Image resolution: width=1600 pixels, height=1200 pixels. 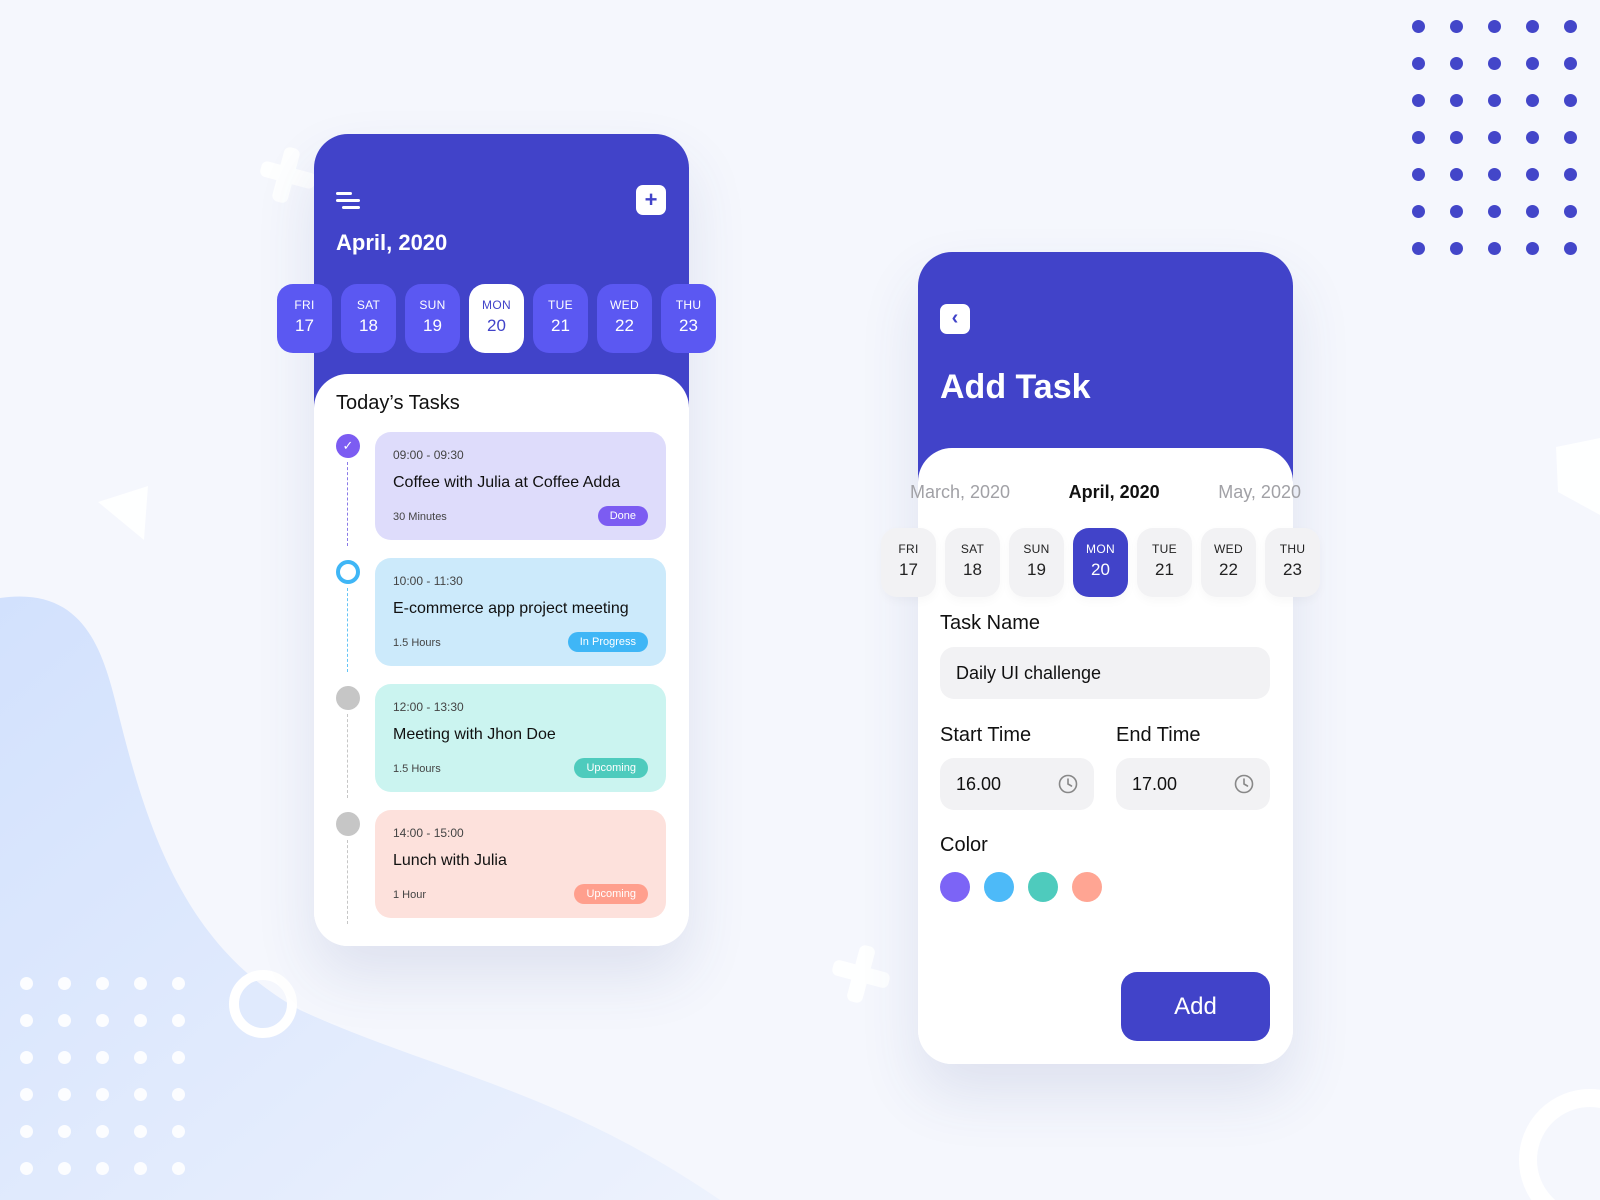 What do you see at coordinates (1259, 492) in the screenshot?
I see `next-month-link: May, 2020` at bounding box center [1259, 492].